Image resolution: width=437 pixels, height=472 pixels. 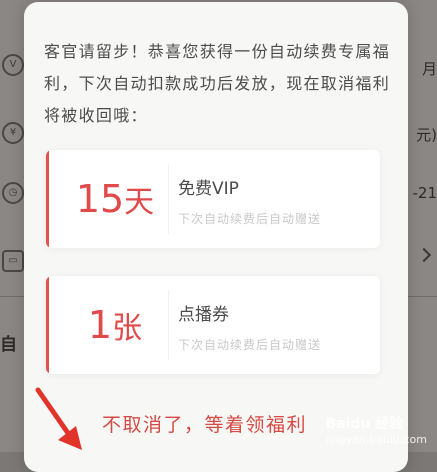 What do you see at coordinates (13, 261) in the screenshot?
I see `card-icon: ▭` at bounding box center [13, 261].